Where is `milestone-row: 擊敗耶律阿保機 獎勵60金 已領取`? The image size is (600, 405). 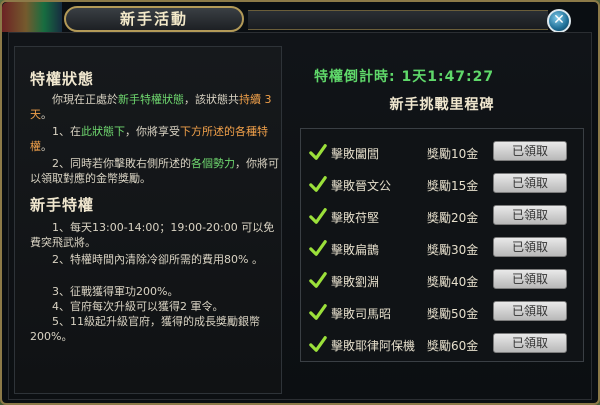
milestone-row: 擊敗耶律阿保機 獎勵60金 已領取 is located at coordinates (442, 345).